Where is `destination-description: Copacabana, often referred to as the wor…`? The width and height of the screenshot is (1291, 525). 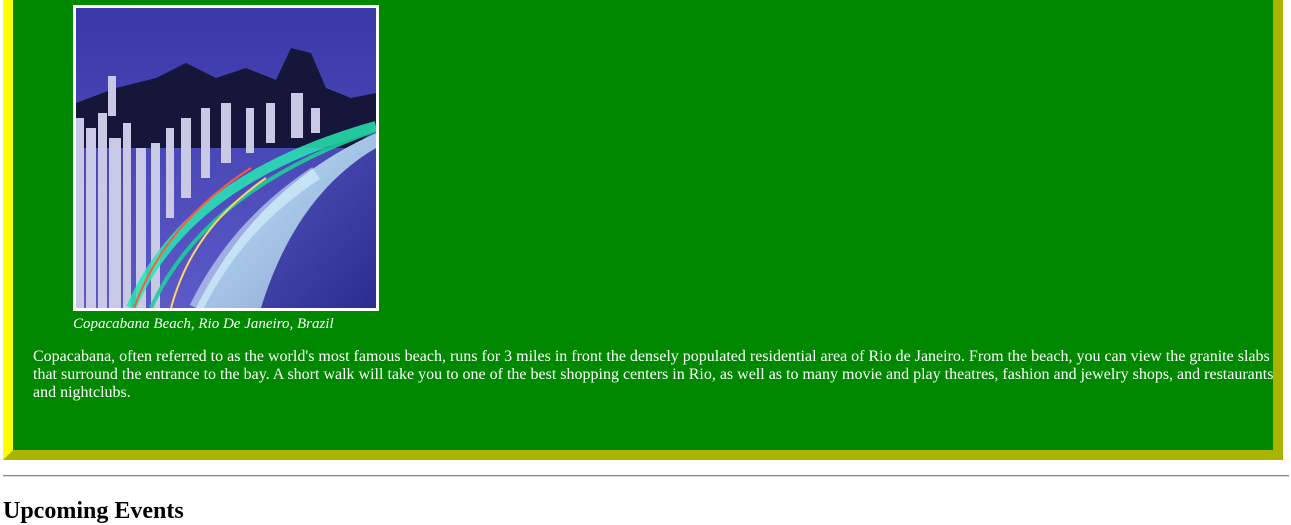
destination-description: Copacabana, often referred to as the wor… is located at coordinates (653, 374).